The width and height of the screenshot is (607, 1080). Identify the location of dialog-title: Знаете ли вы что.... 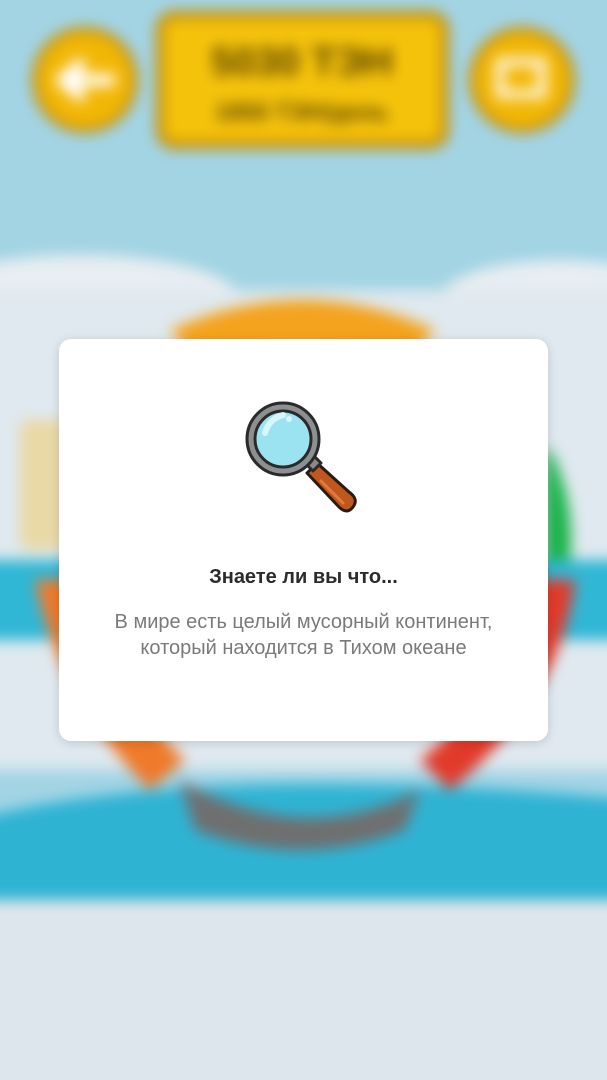
(303, 577).